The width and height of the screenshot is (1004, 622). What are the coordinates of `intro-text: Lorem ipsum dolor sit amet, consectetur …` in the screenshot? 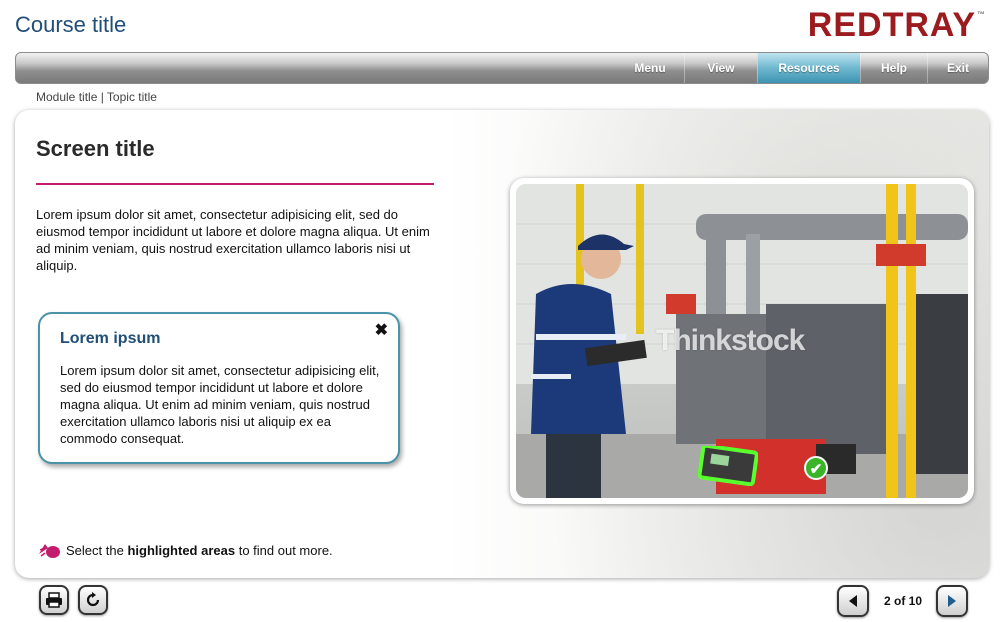 It's located at (233, 240).